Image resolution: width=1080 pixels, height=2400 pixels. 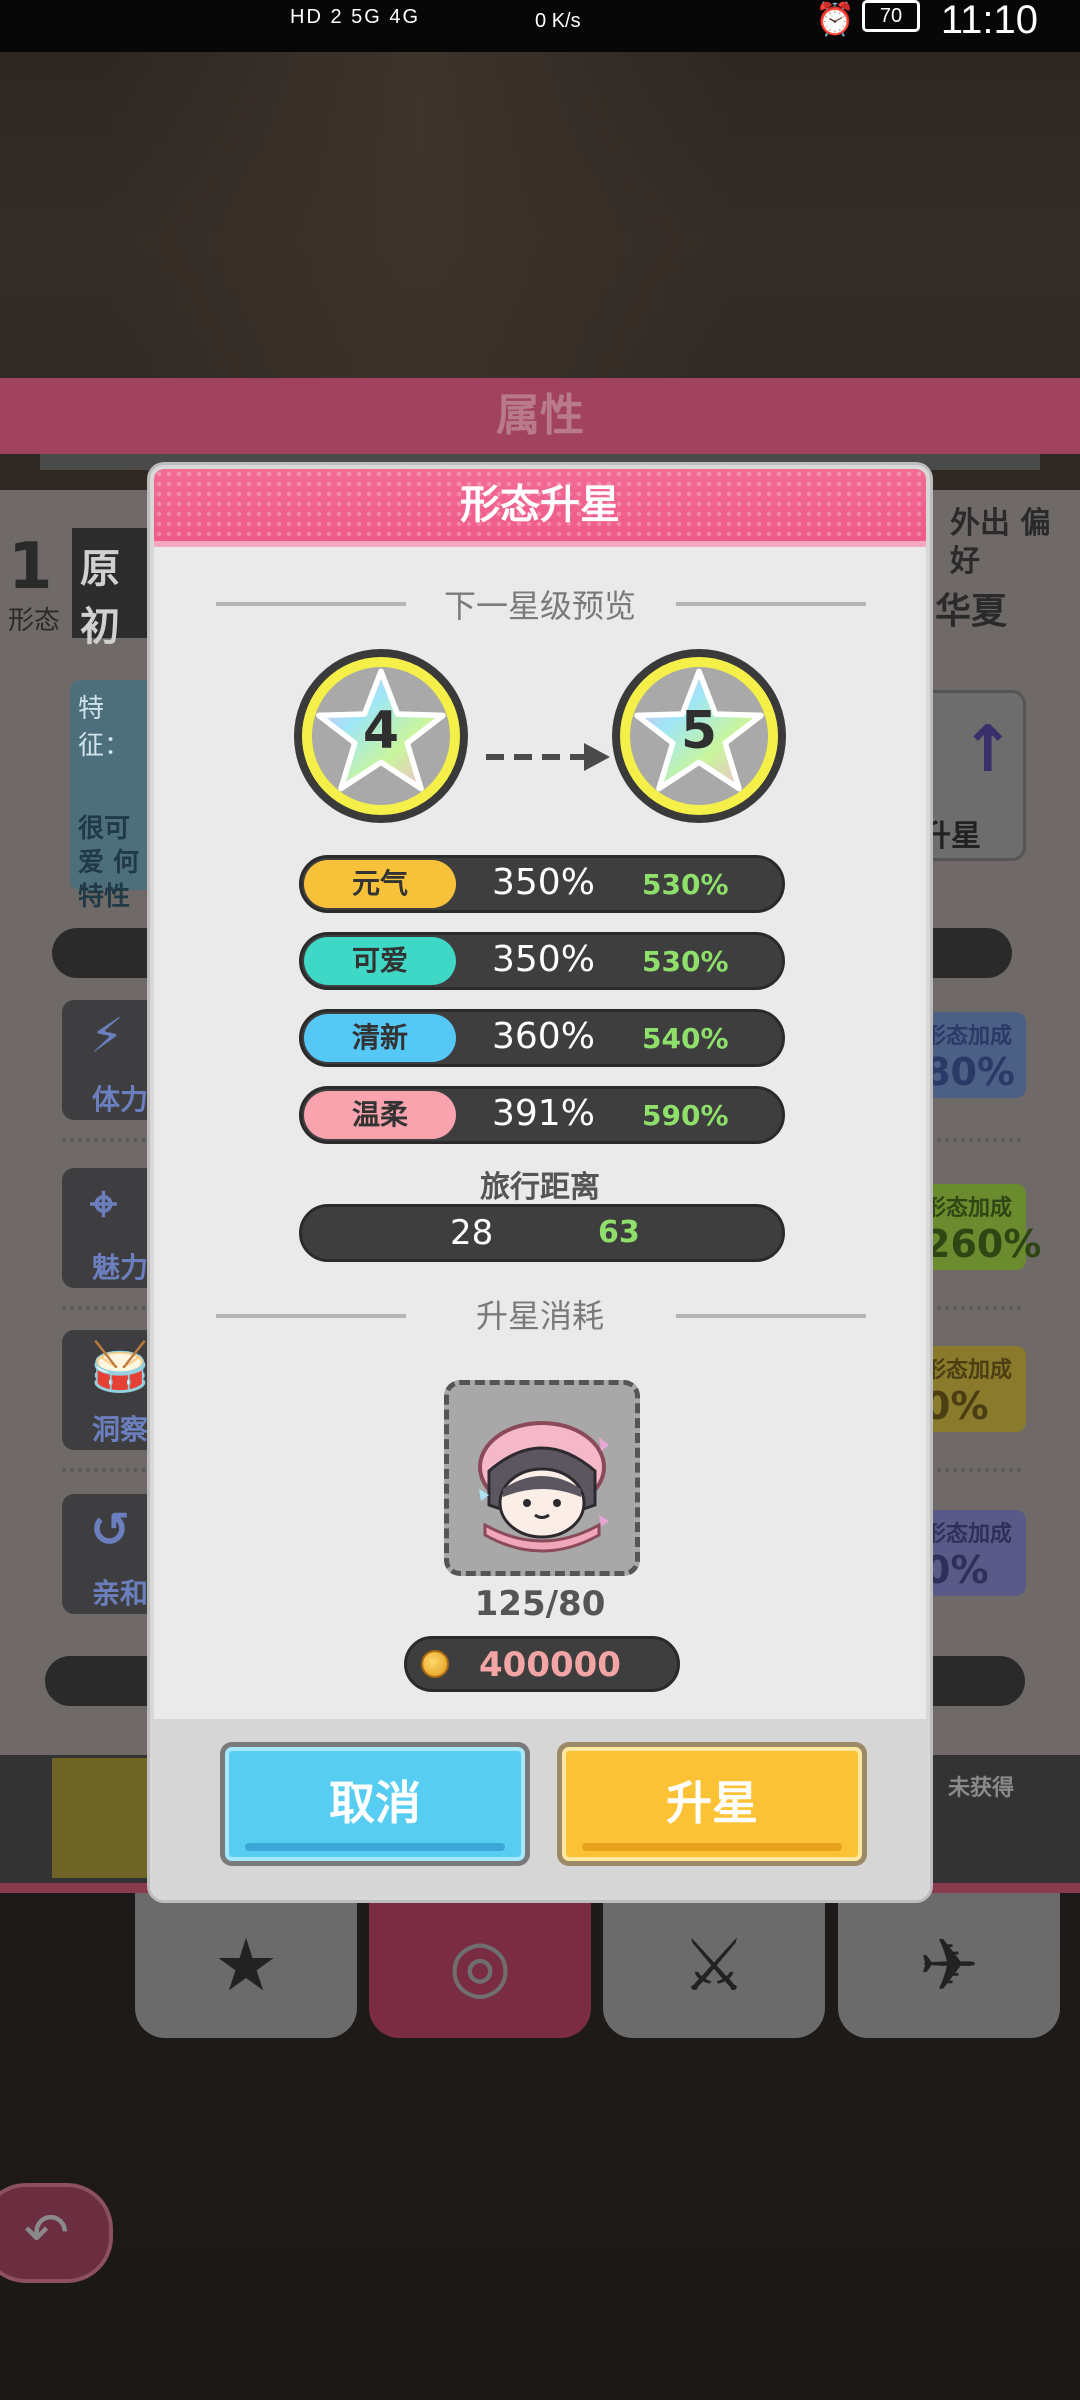 What do you see at coordinates (988, 750) in the screenshot?
I see `arrow-up-icon: ↑` at bounding box center [988, 750].